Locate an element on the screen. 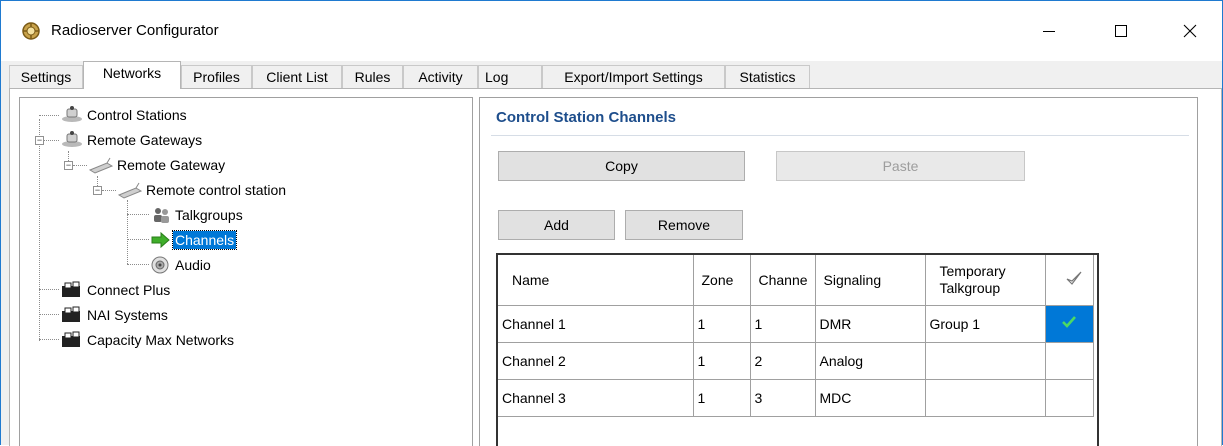 The image size is (1223, 446). cell-signaling: DMR is located at coordinates (870, 324).